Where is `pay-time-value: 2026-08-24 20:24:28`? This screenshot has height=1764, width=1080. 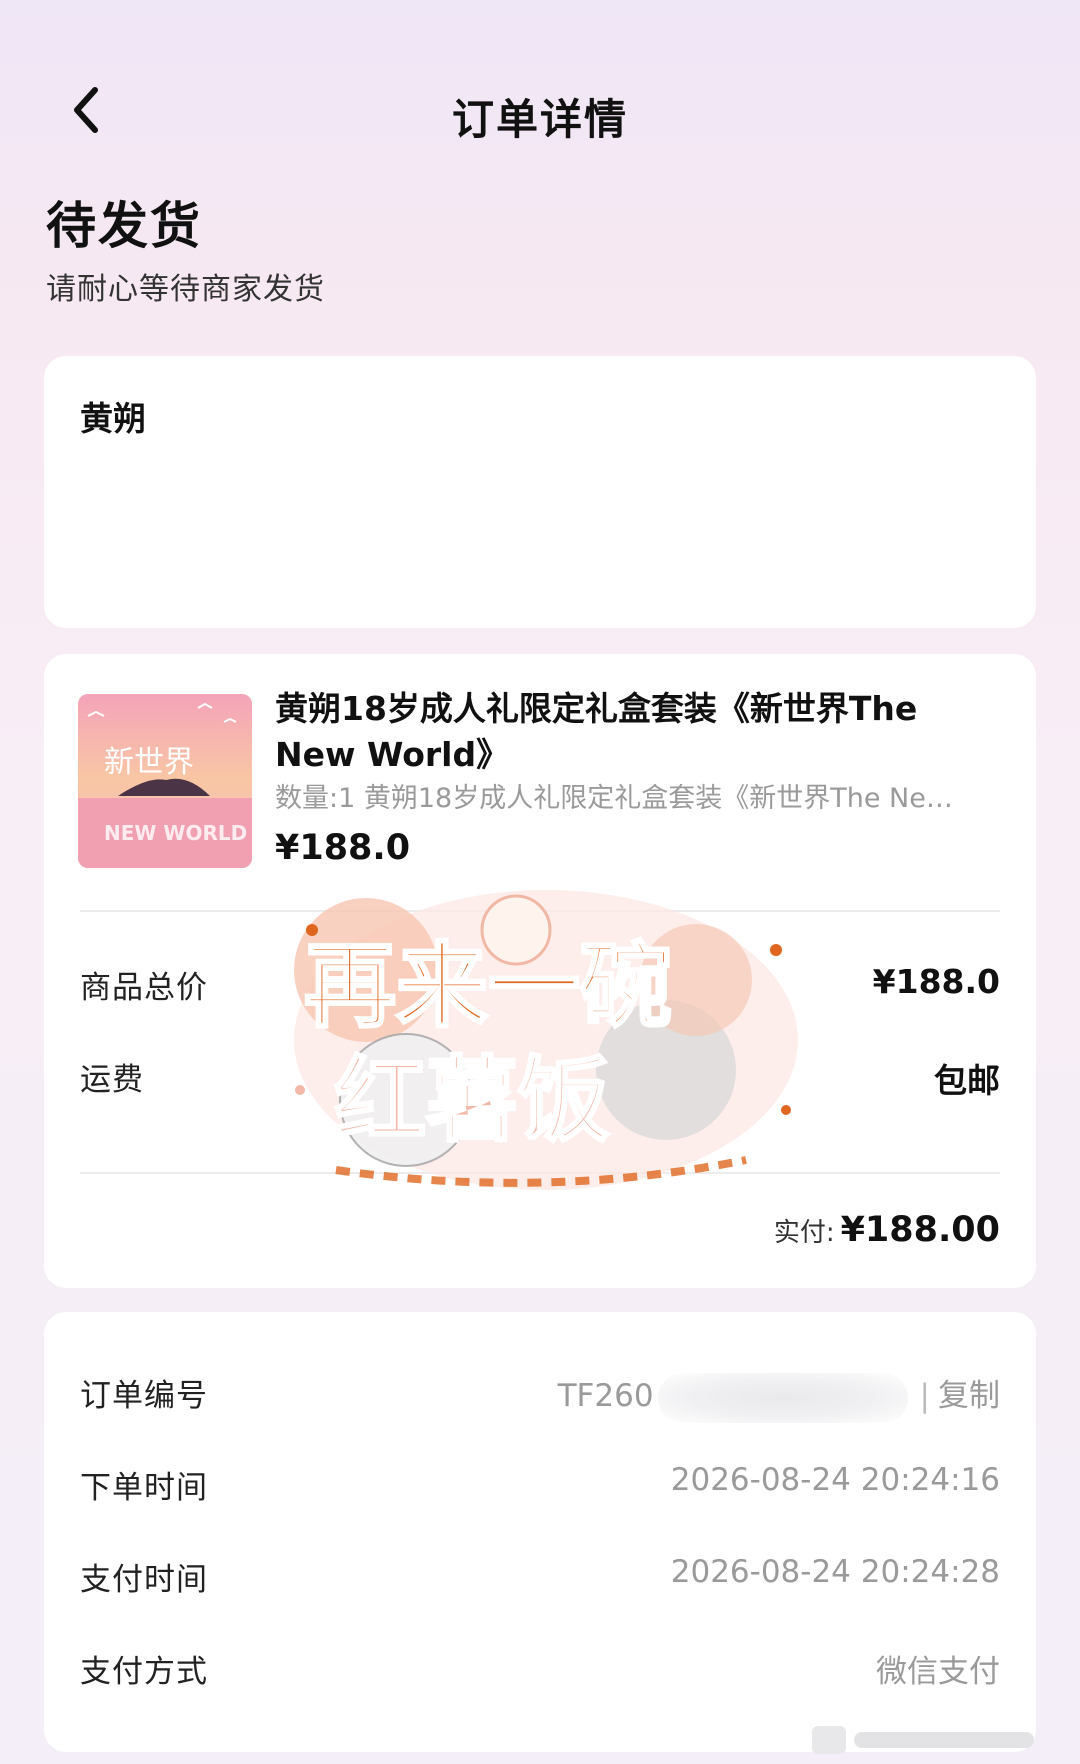
pay-time-value: 2026-08-24 20:24:28 is located at coordinates (835, 1572).